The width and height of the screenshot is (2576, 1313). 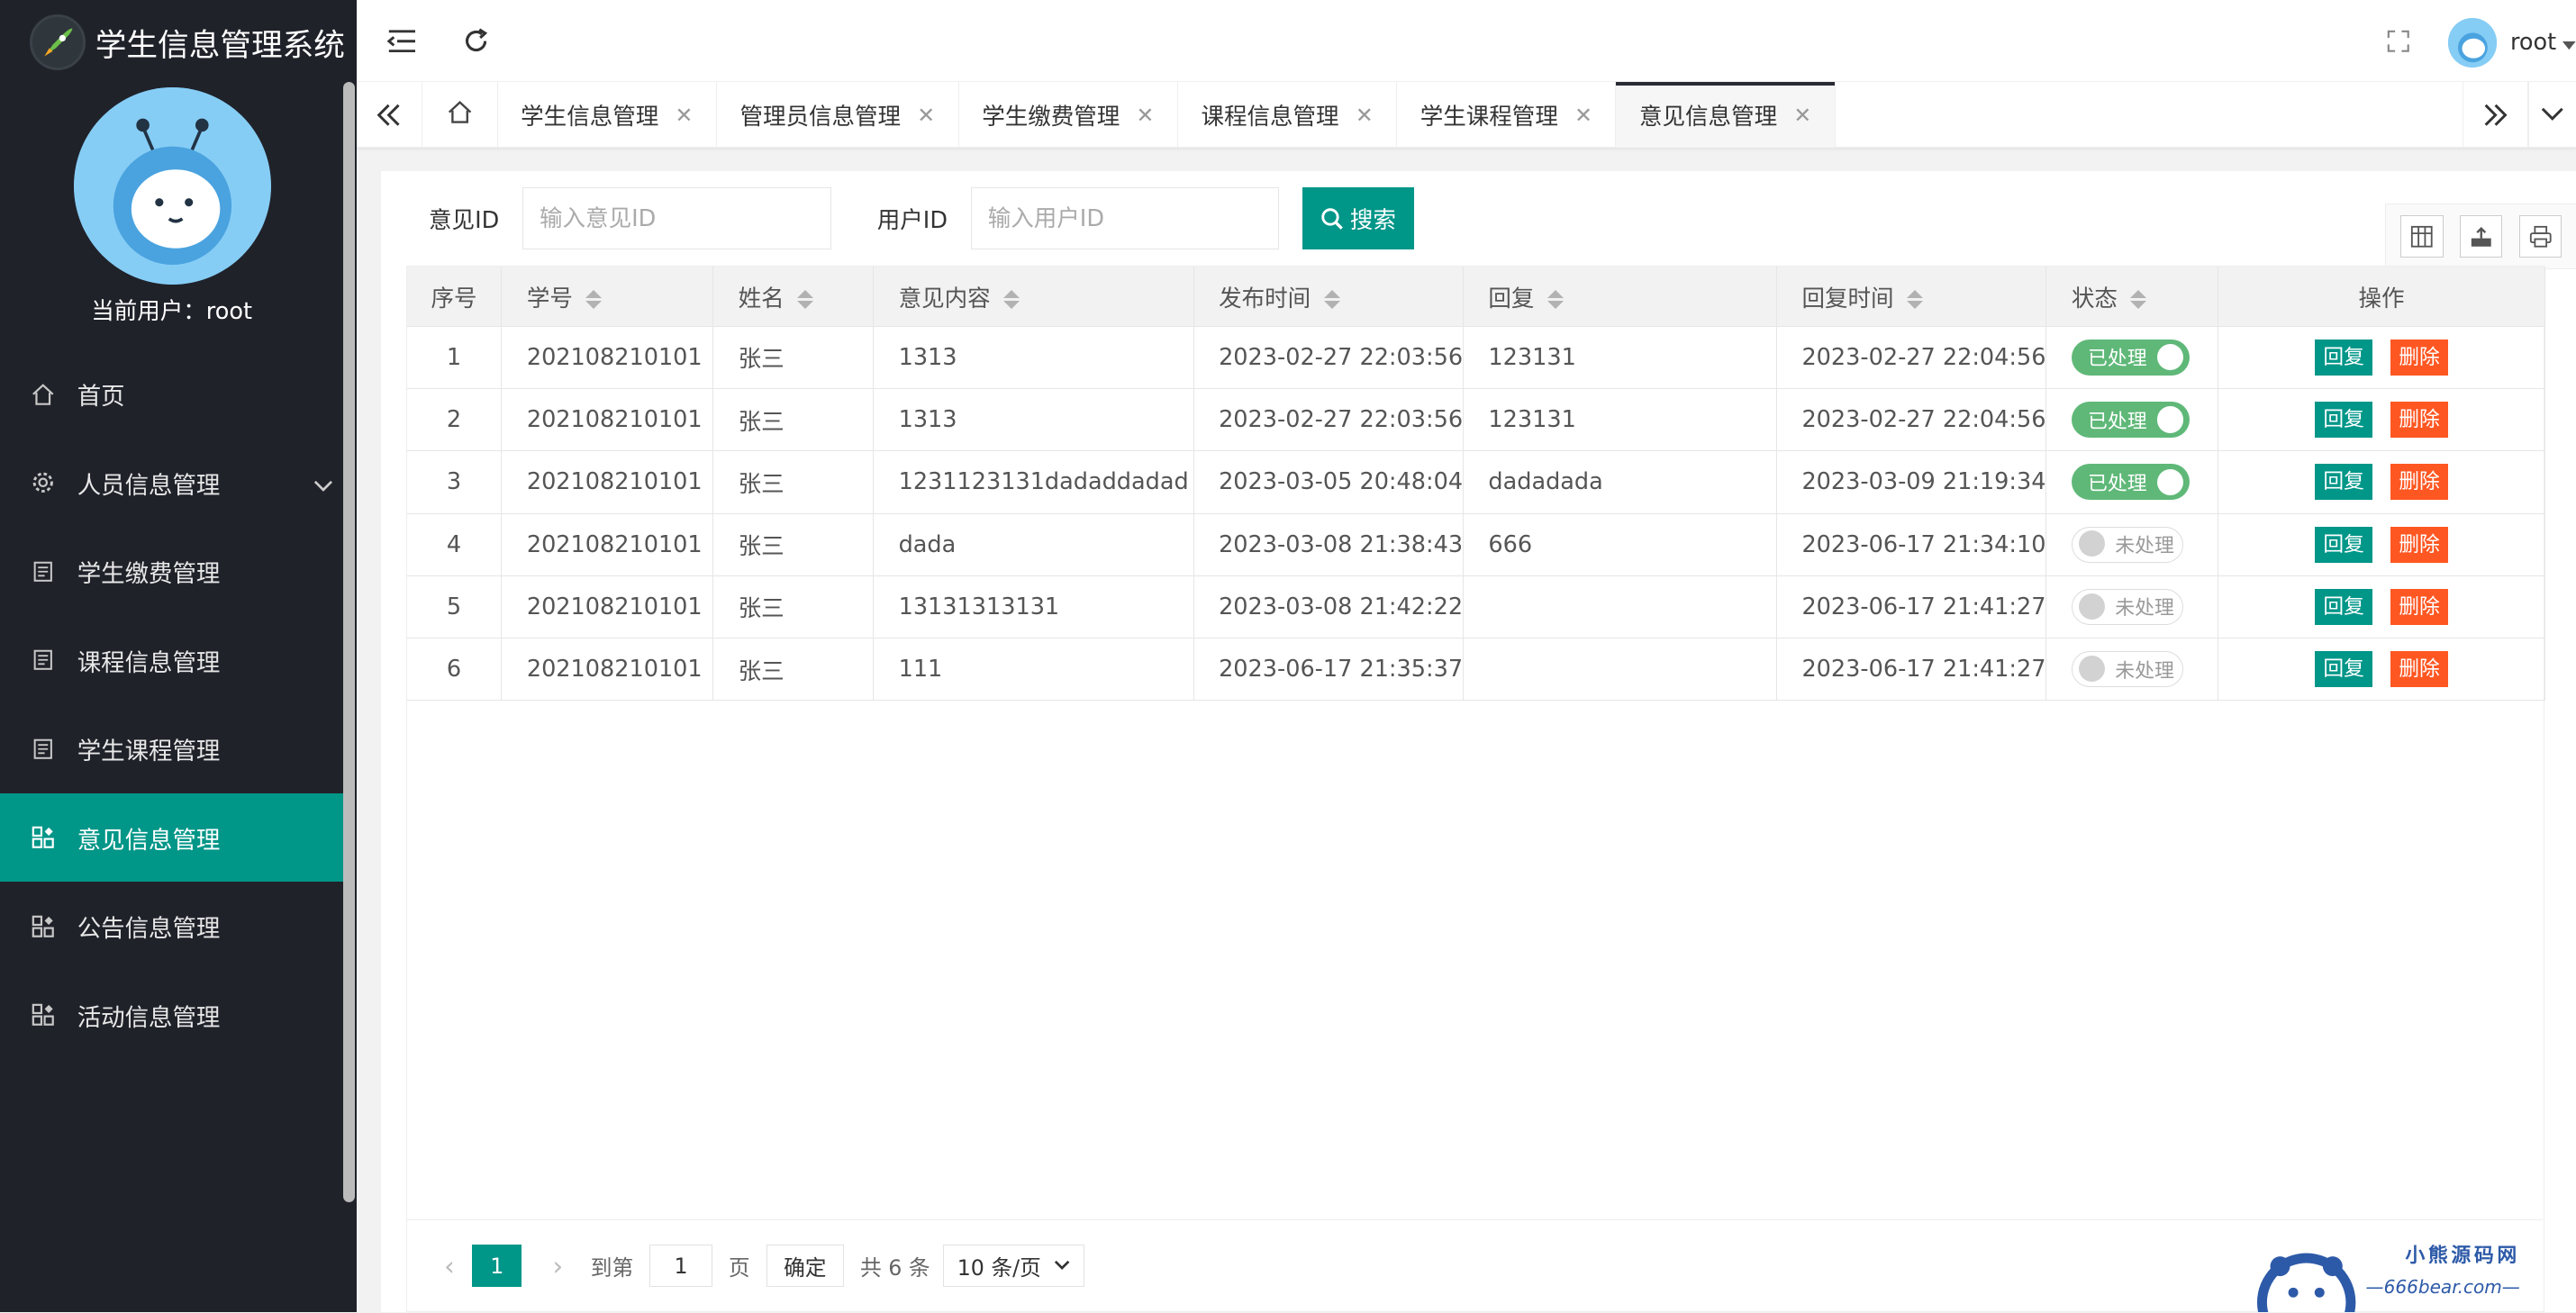 What do you see at coordinates (171, 483) in the screenshot?
I see `sidebar-item-personnel: 人员信息管理` at bounding box center [171, 483].